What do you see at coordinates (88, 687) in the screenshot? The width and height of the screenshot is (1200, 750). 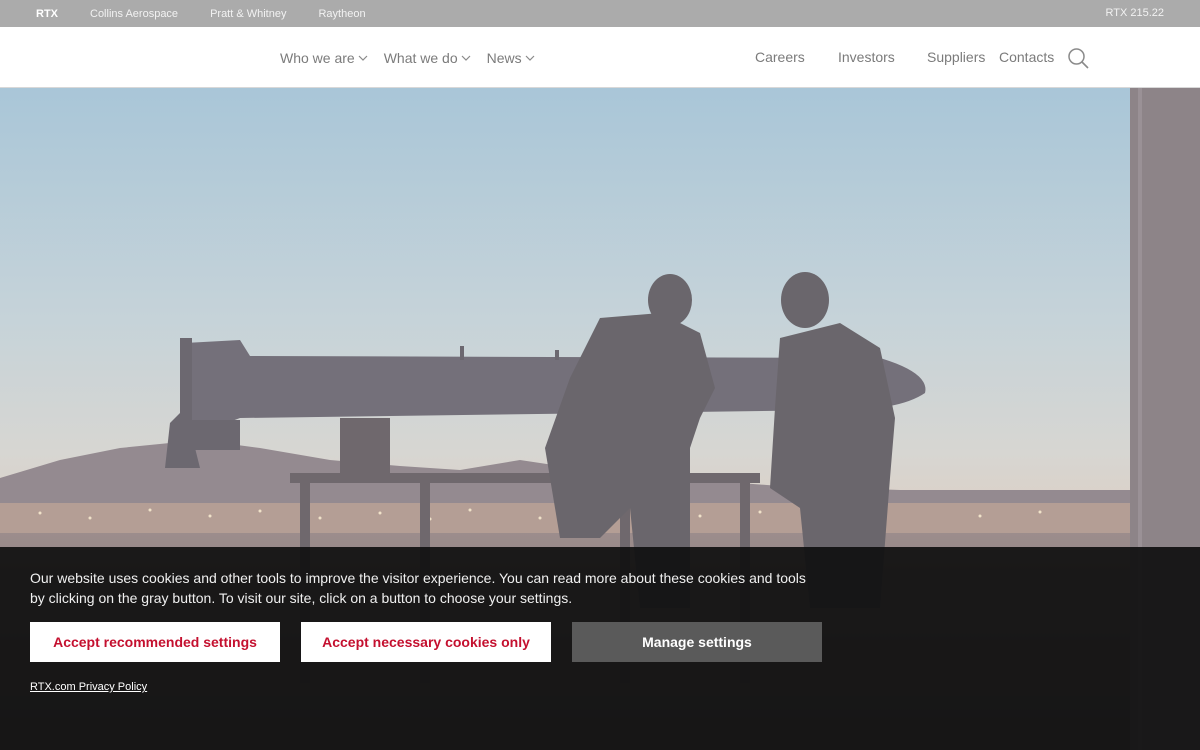 I see `privacy-policy-link: RTX.com Privacy Policy` at bounding box center [88, 687].